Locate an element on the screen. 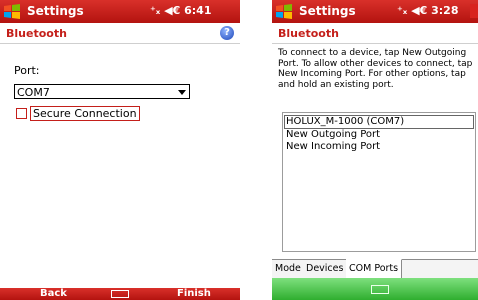 The width and height of the screenshot is (478, 300). help-icon: ? is located at coordinates (227, 33).